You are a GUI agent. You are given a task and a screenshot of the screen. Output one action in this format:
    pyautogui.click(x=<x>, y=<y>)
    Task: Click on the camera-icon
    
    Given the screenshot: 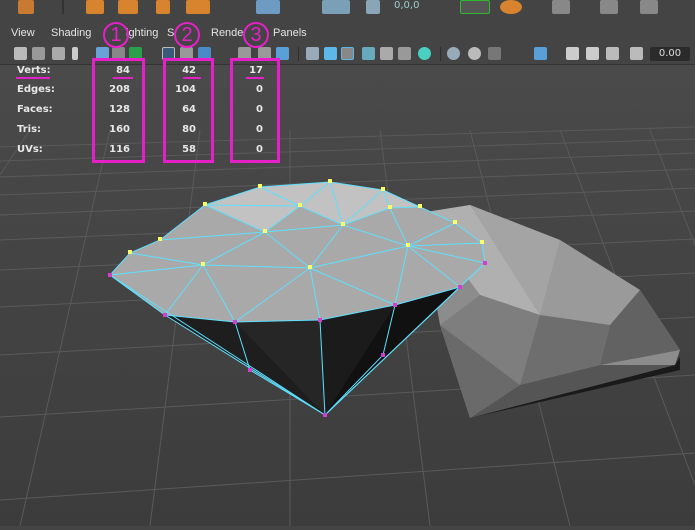 What is the action you would take?
    pyautogui.click(x=20, y=53)
    